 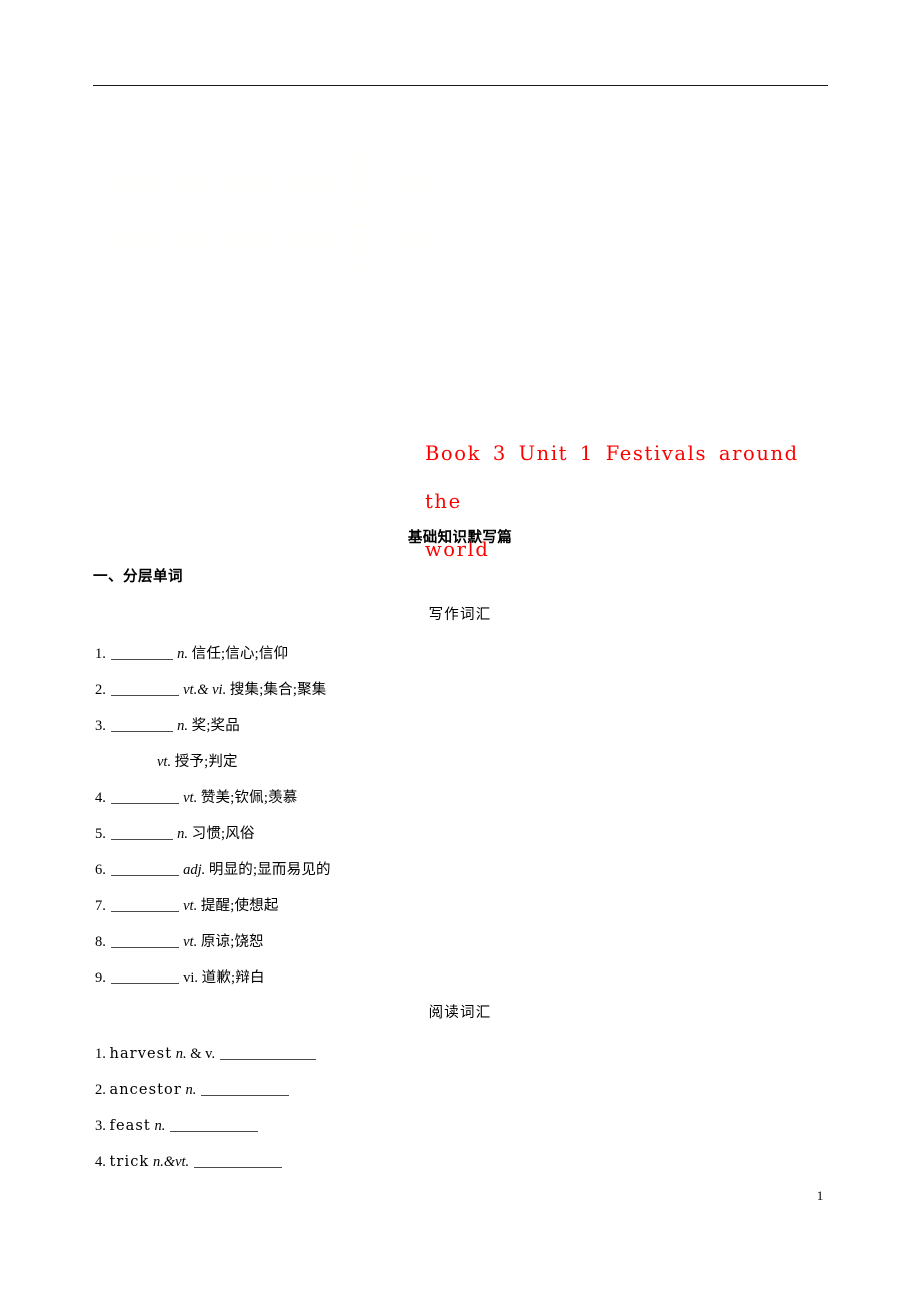 I want to click on item-meaning: 原谅;饶恕, so click(x=232, y=942).